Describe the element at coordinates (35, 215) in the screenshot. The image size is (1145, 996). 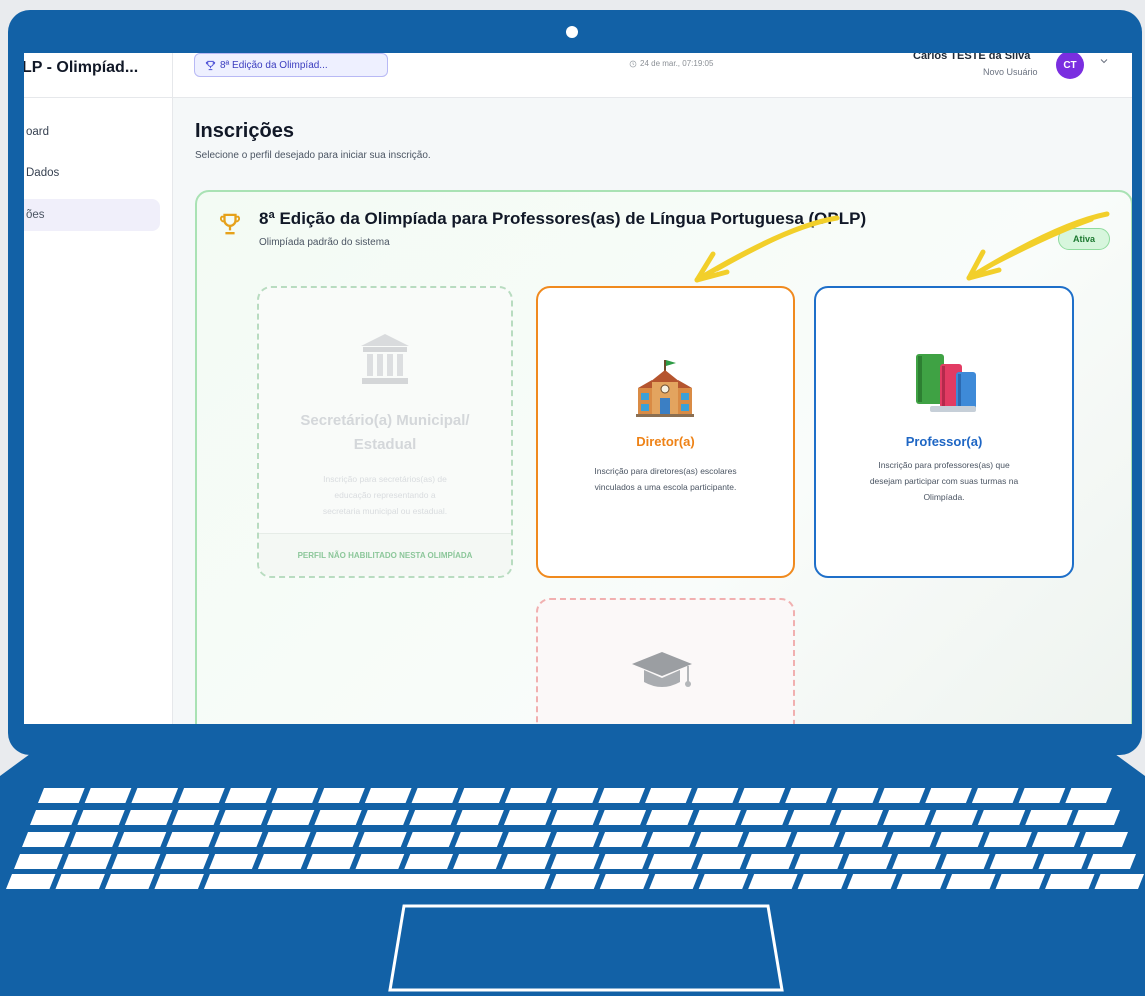
I see `sidebar-item-label: ões` at that location.